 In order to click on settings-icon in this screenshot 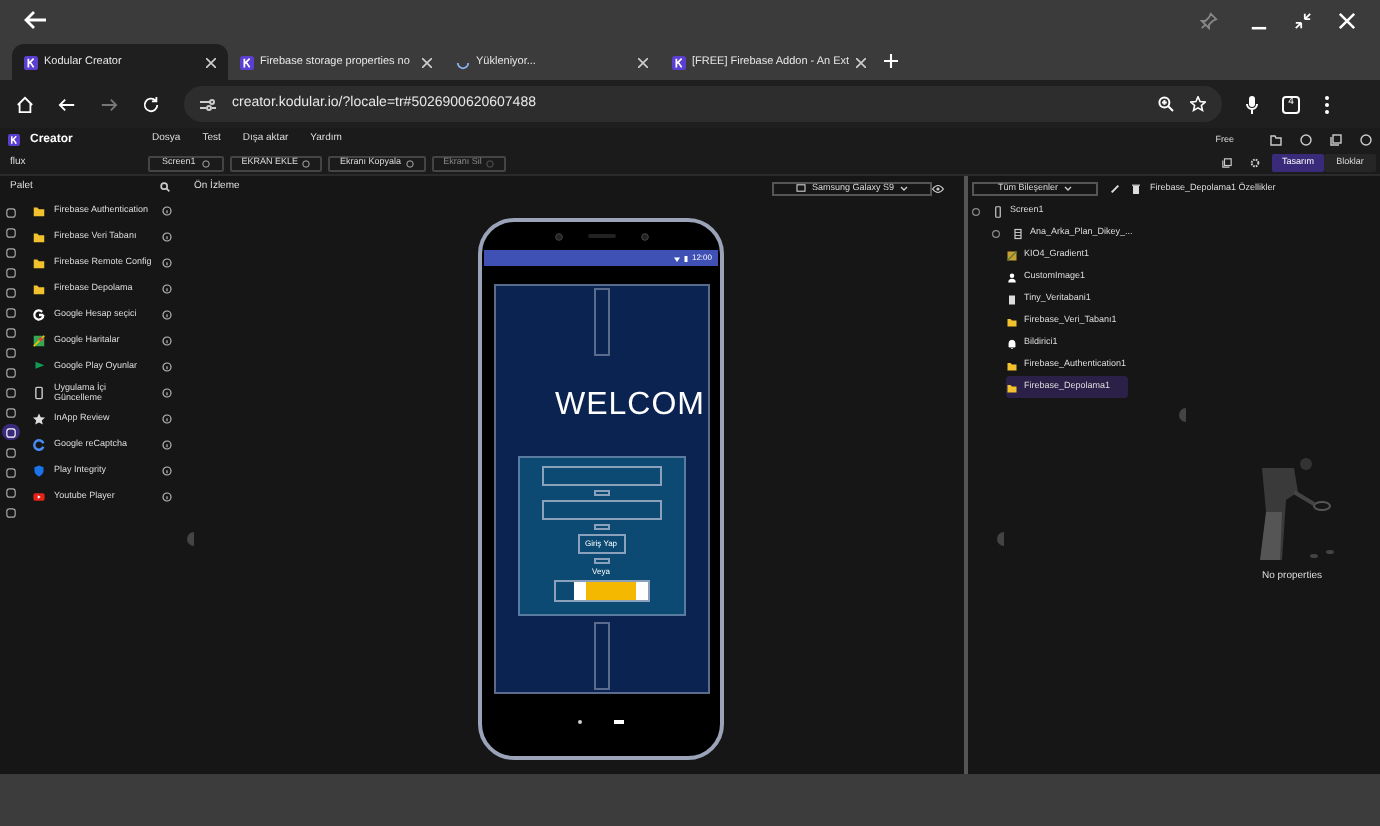, I will do `click(1255, 163)`.